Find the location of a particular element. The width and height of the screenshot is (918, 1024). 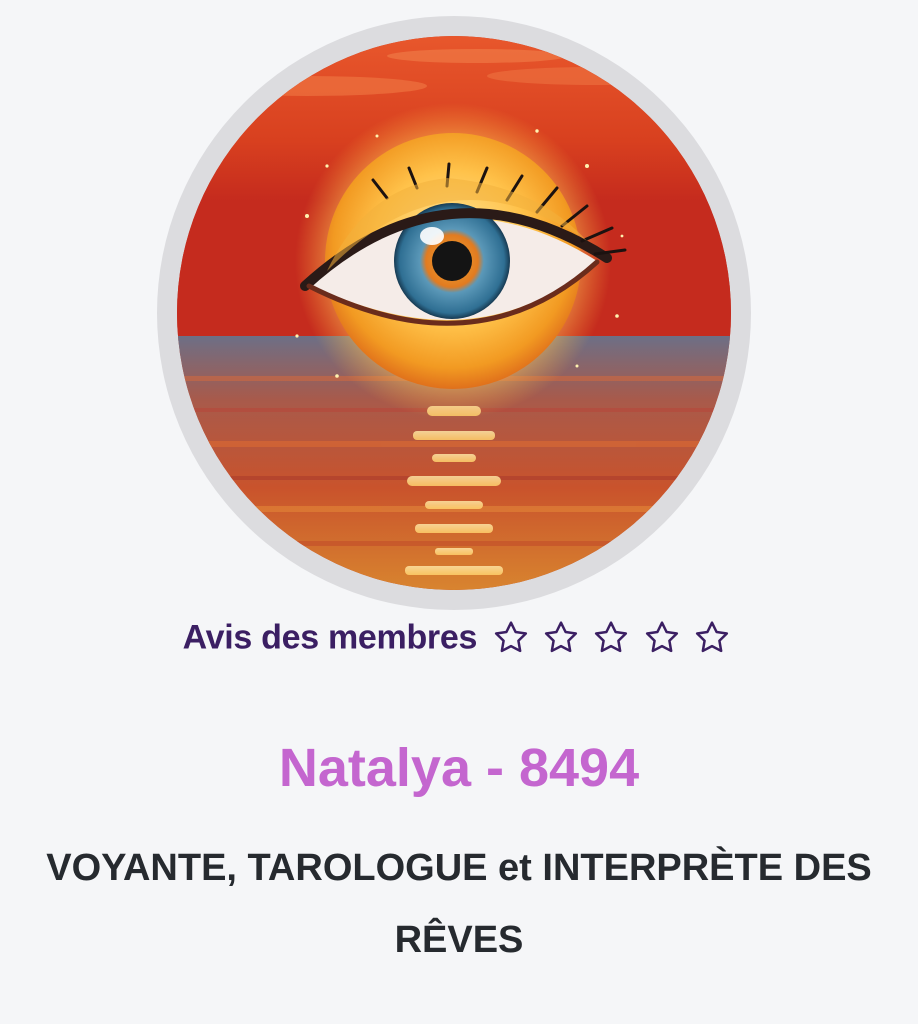

member-rating: Avis des membres is located at coordinates (459, 638).